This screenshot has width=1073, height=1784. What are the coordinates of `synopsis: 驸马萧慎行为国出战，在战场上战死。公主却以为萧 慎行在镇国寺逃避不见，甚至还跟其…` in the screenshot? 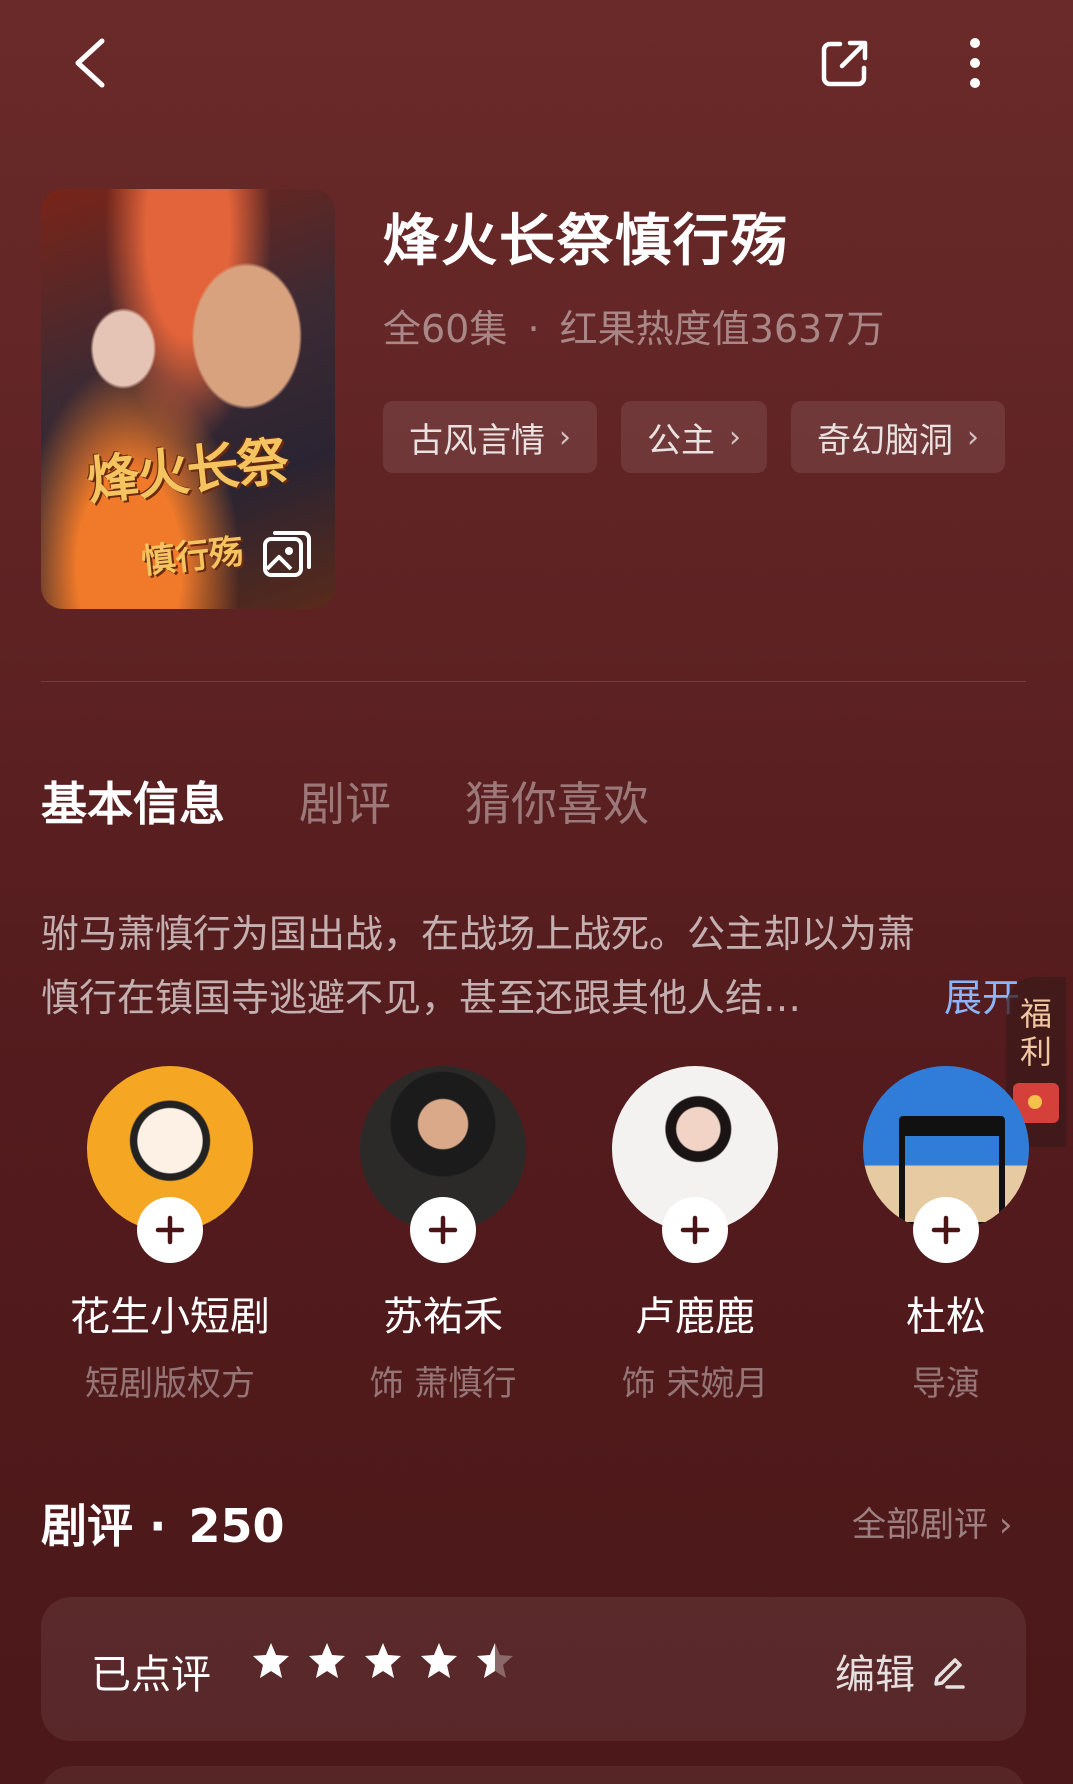 It's located at (533, 966).